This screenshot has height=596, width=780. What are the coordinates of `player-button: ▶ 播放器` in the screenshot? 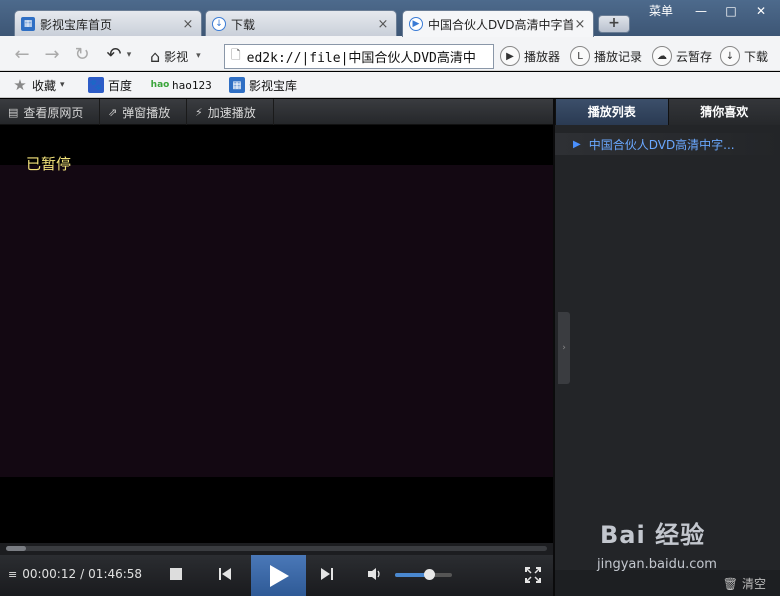 It's located at (530, 56).